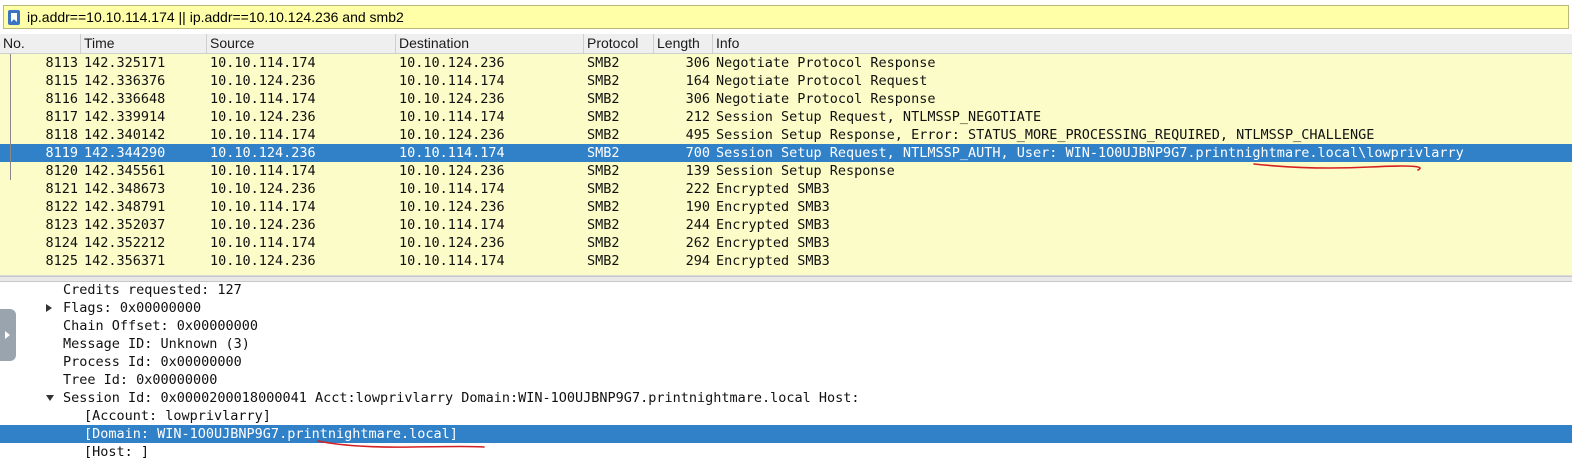 Image resolution: width=1572 pixels, height=466 pixels. Describe the element at coordinates (61, 63) in the screenshot. I see `packet-cell-no: 8113` at that location.